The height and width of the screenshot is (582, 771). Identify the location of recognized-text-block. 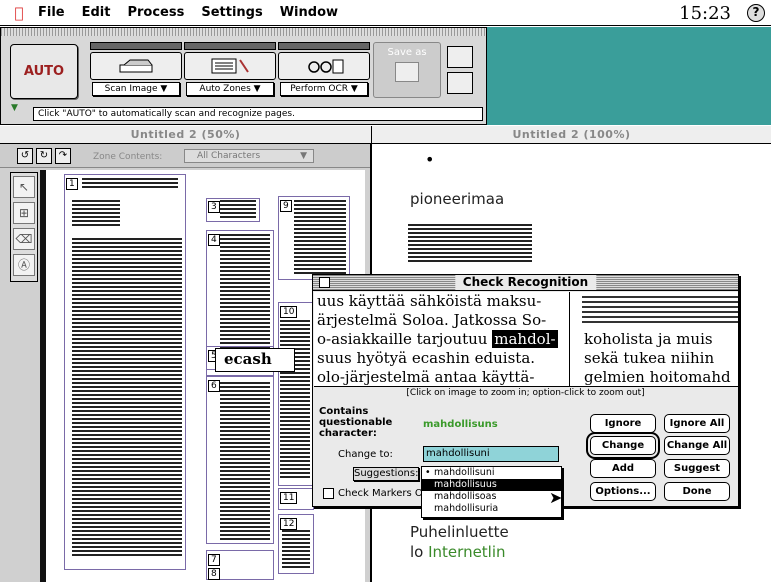
(470, 244).